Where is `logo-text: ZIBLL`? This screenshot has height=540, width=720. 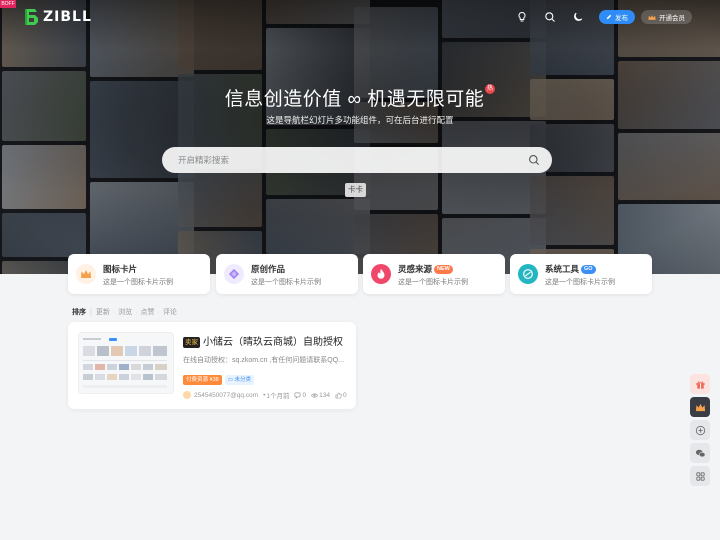
logo-text: ZIBLL is located at coordinates (67, 17).